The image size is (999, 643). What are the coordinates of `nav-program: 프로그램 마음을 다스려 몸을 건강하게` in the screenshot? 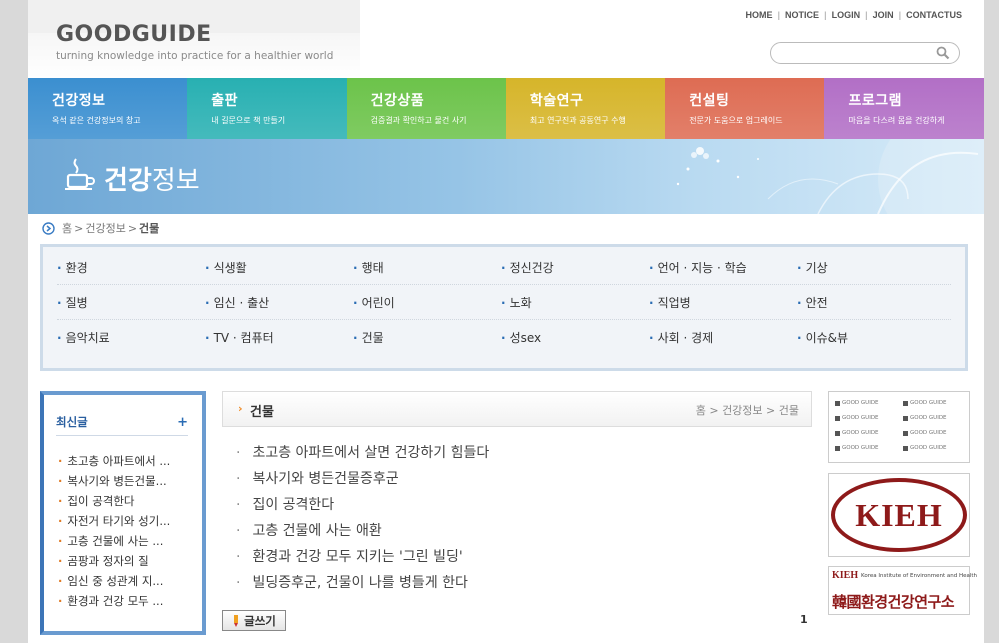 It's located at (904, 108).